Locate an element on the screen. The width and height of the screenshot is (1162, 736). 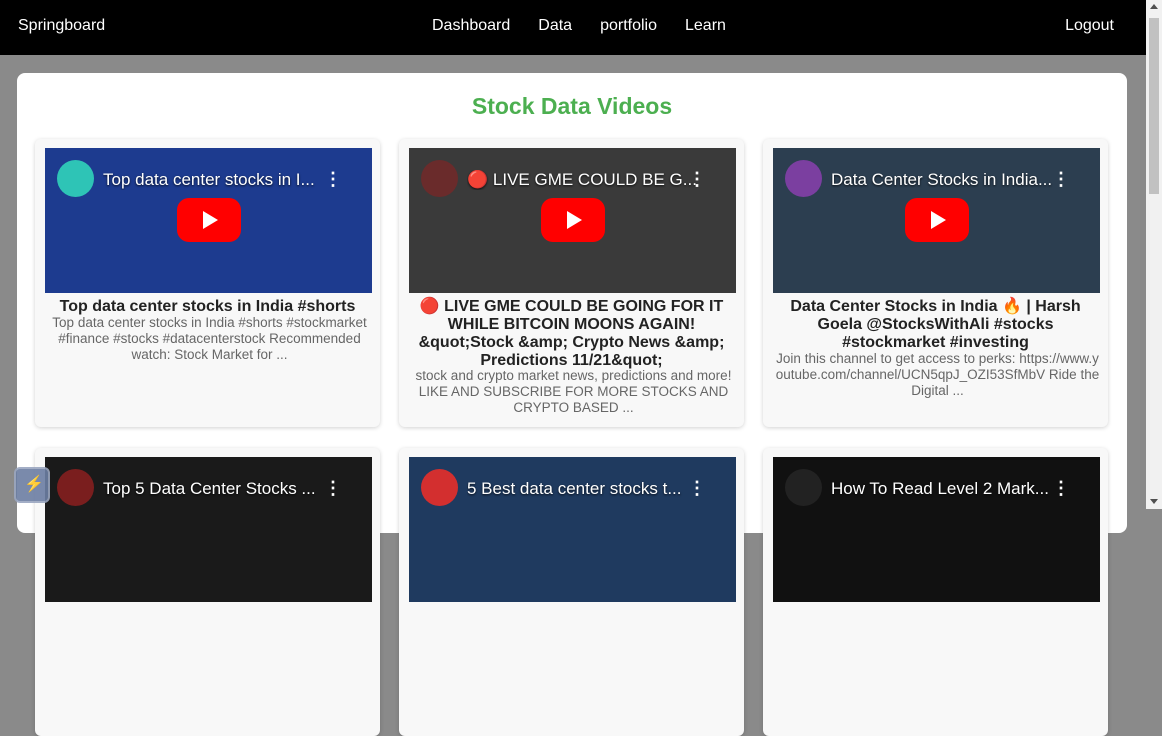
nav-link-dashboard: Dashboard is located at coordinates (471, 26).